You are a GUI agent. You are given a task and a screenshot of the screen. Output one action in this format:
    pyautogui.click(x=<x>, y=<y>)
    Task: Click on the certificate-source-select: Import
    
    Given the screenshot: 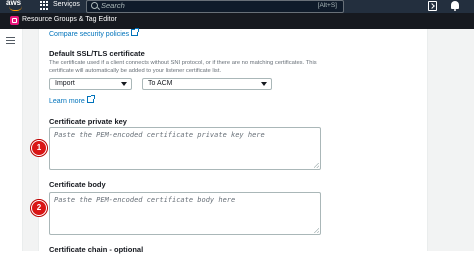 What is the action you would take?
    pyautogui.click(x=90, y=84)
    